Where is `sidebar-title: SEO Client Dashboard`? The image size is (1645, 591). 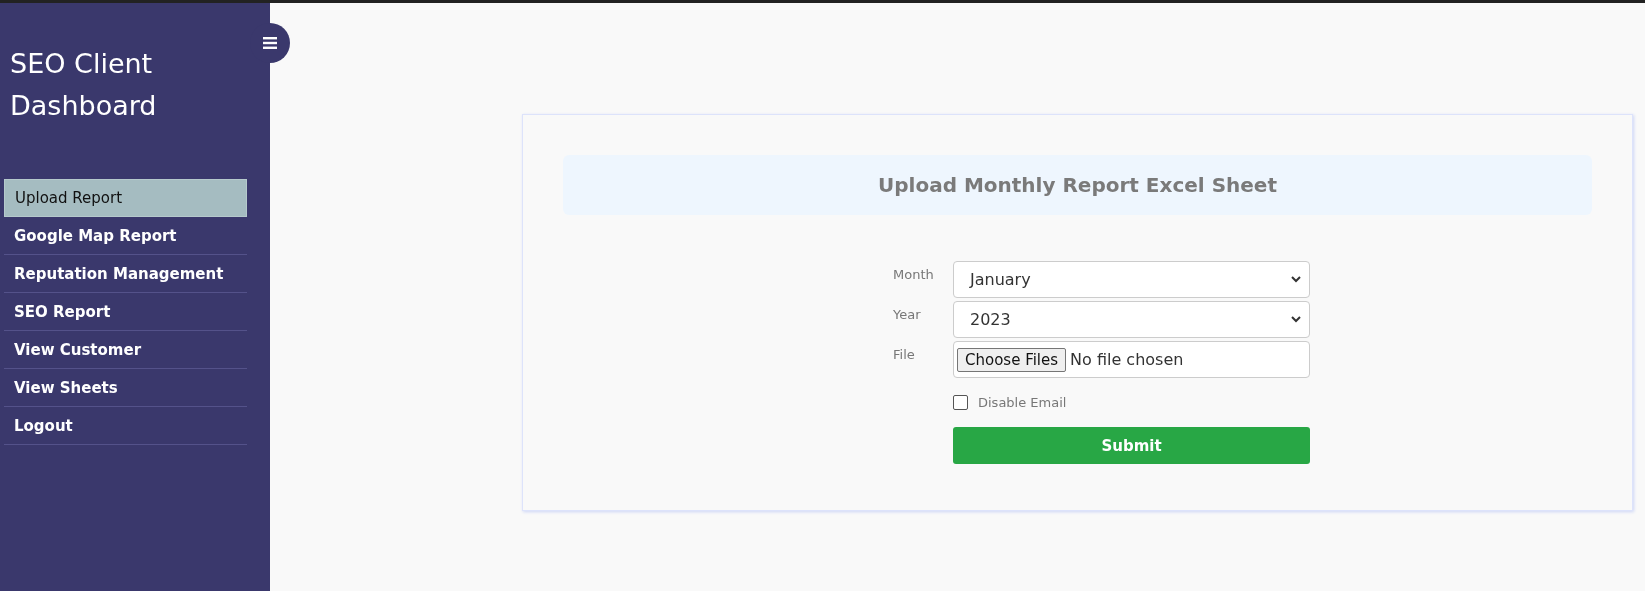 sidebar-title: SEO Client Dashboard is located at coordinates (83, 85).